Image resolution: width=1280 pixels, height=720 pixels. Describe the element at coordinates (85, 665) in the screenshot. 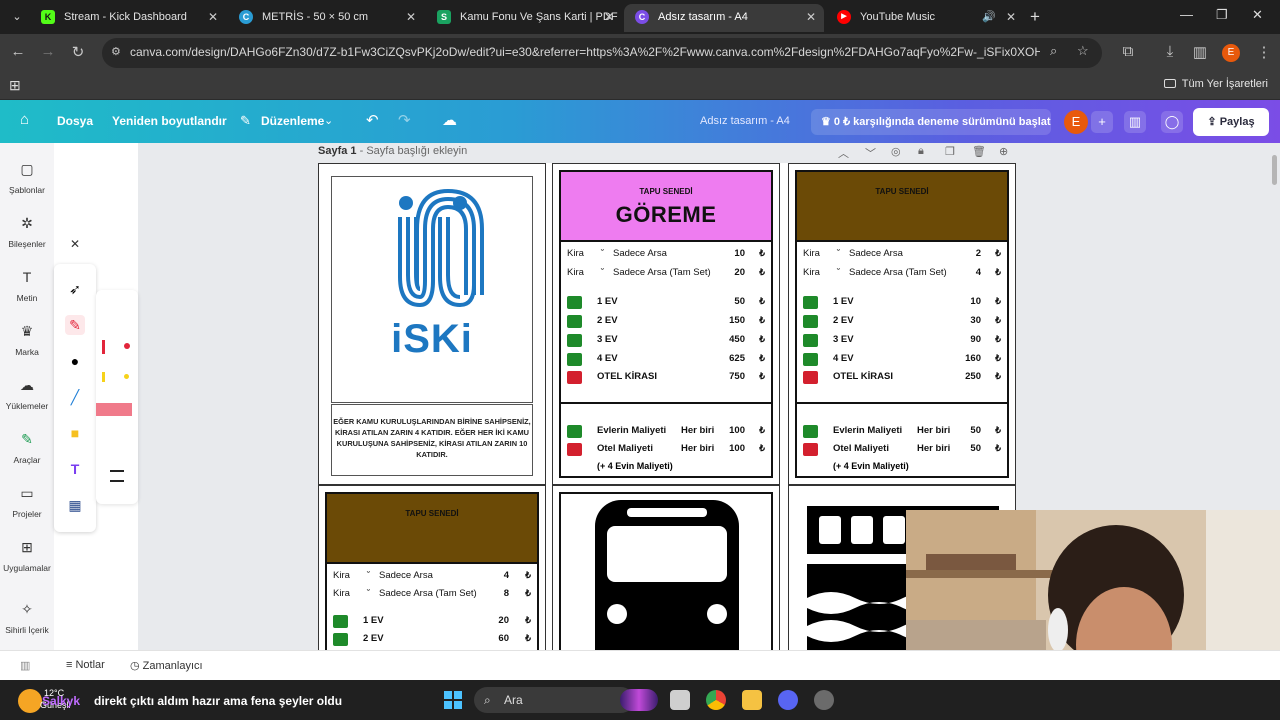

I see `notes-button: ≡ Notlar` at that location.